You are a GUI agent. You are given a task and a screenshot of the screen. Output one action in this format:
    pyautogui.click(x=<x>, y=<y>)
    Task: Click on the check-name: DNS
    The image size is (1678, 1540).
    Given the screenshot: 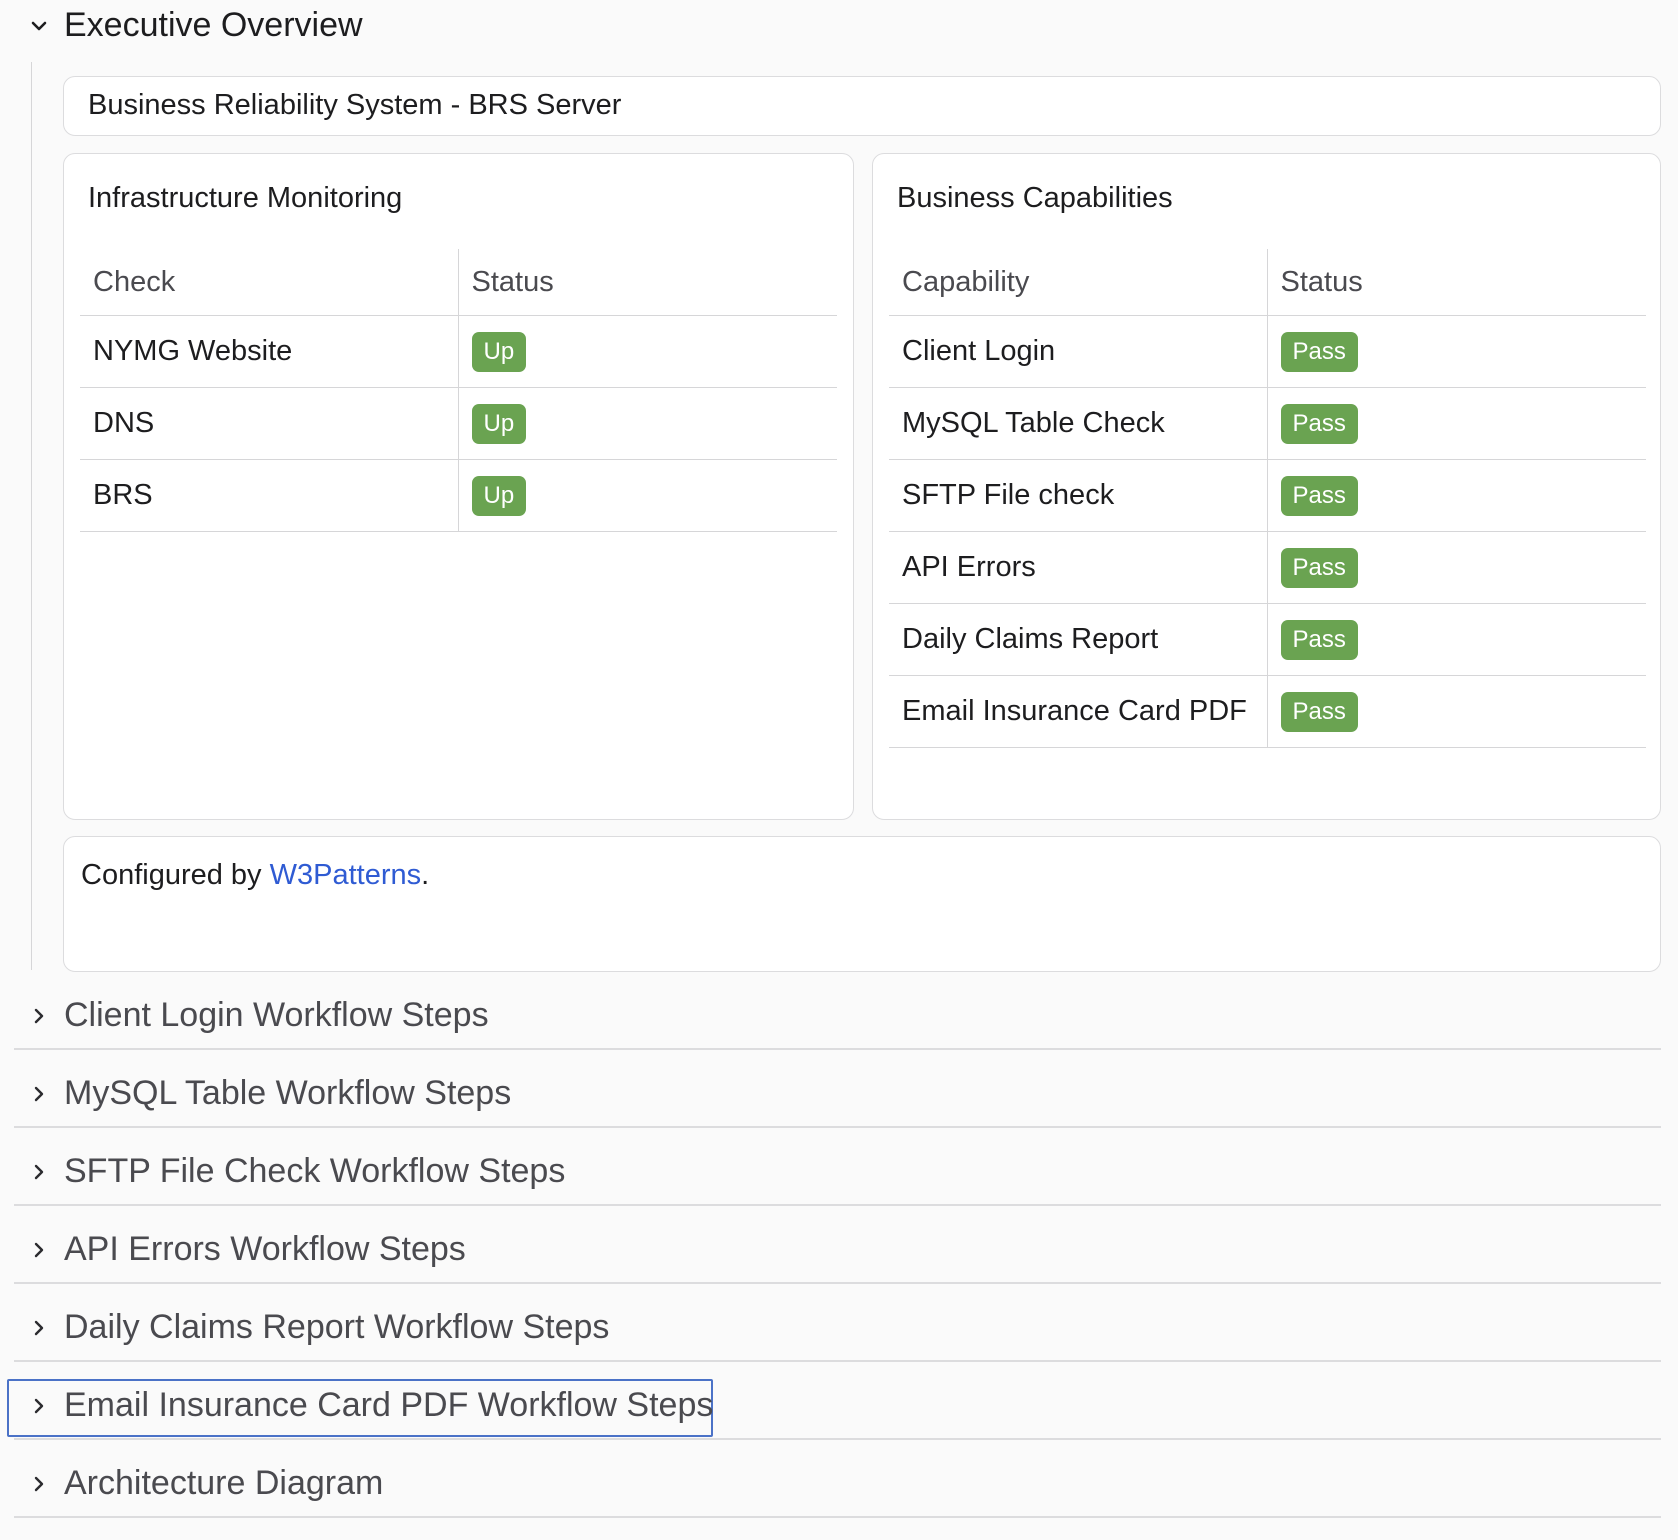 What is the action you would take?
    pyautogui.click(x=269, y=423)
    